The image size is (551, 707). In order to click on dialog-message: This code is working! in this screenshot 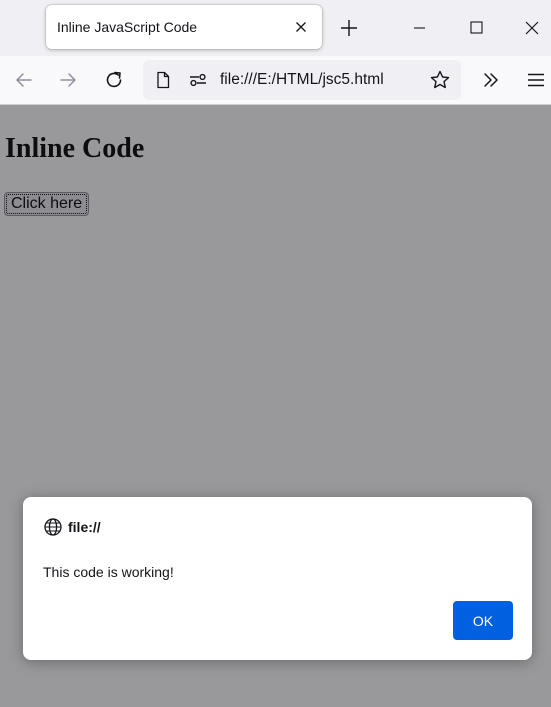, I will do `click(108, 572)`.